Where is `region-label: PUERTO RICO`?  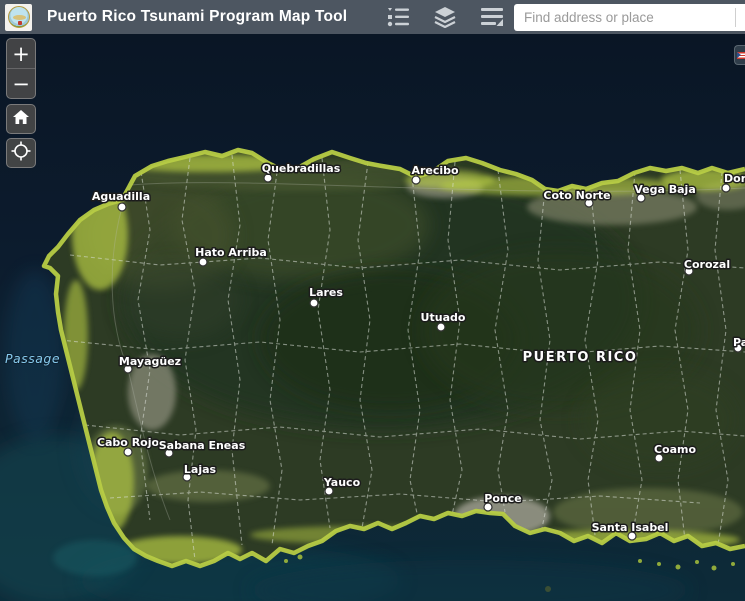 region-label: PUERTO RICO is located at coordinates (580, 357).